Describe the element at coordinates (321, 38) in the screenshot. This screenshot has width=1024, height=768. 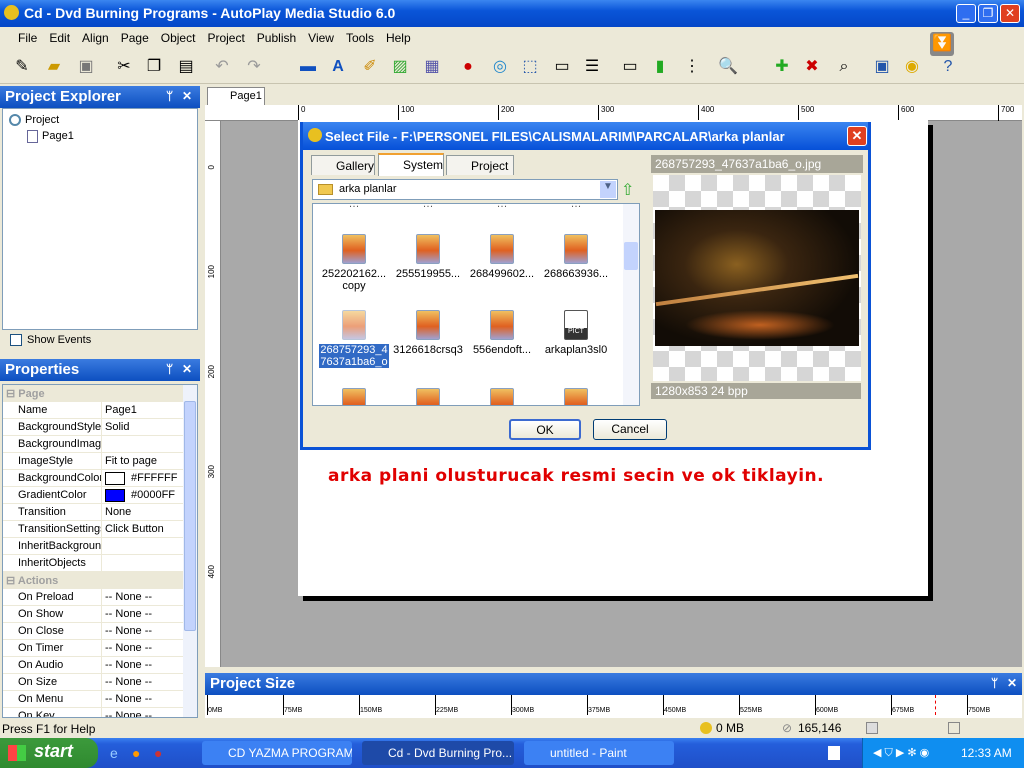
I see `menu-view: View` at that location.